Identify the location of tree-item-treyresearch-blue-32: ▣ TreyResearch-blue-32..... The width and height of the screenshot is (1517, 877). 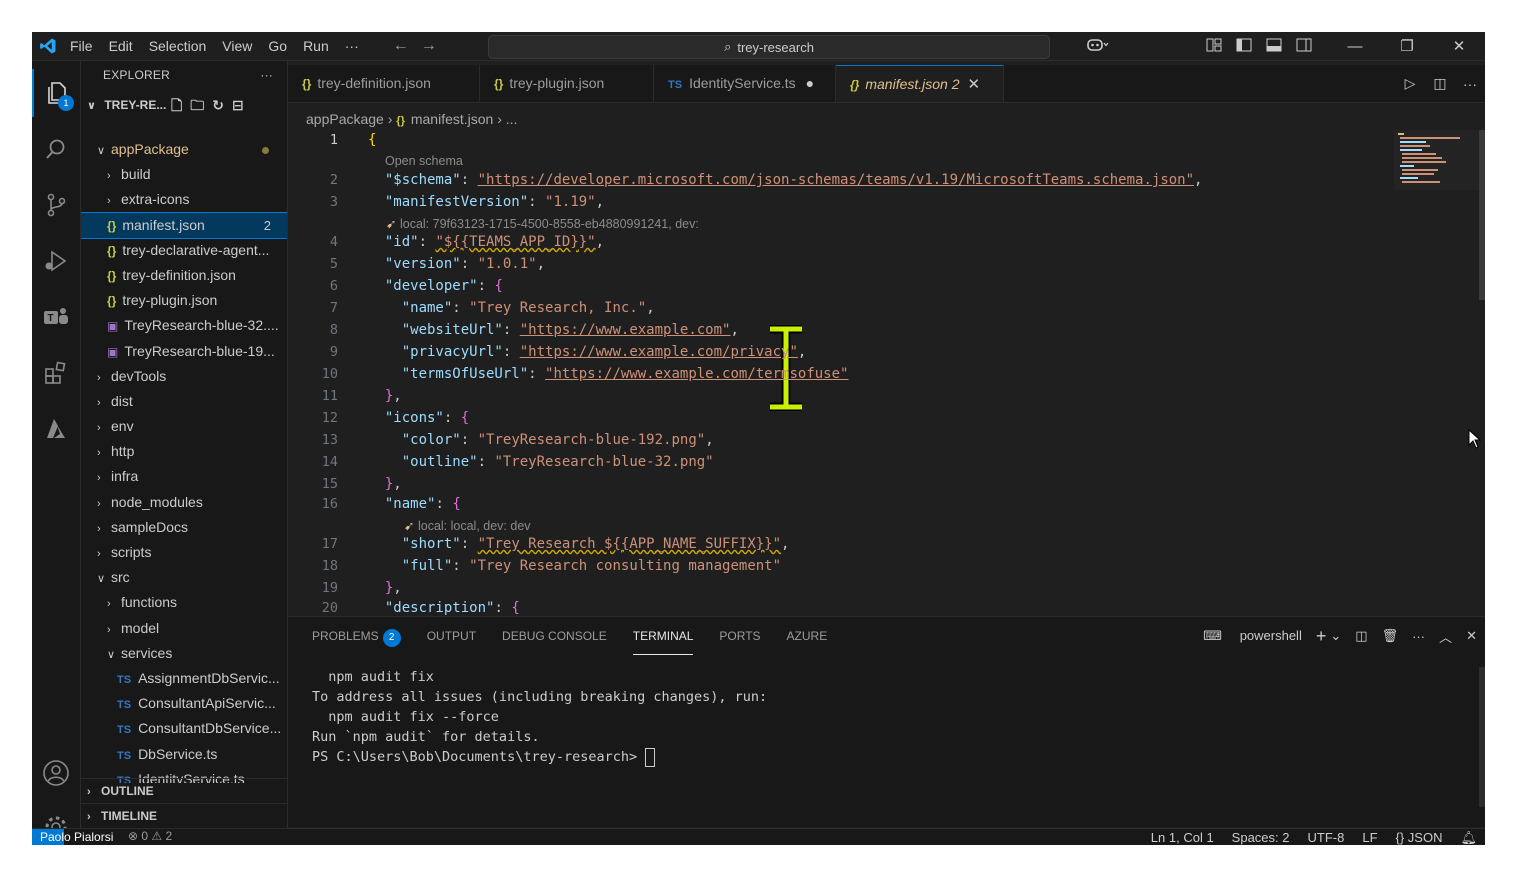
(184, 325).